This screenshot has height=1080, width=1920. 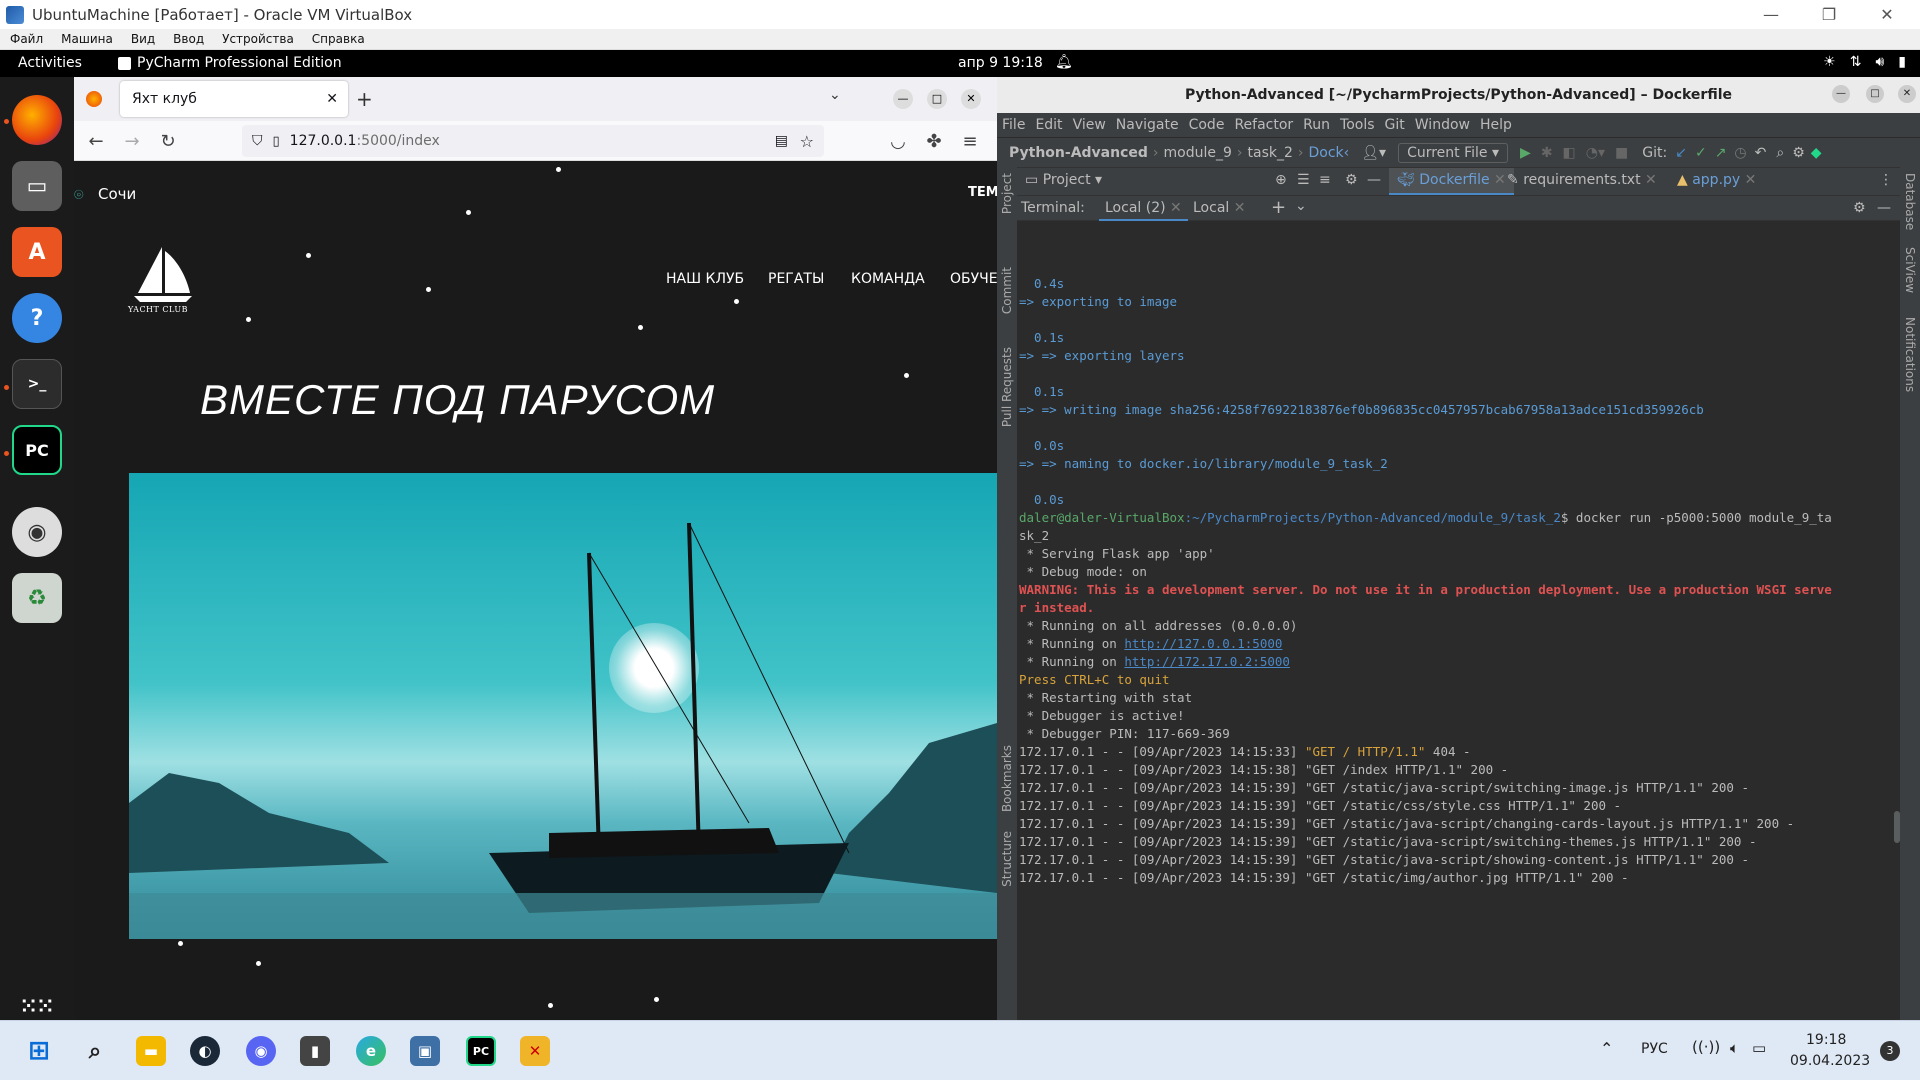 What do you see at coordinates (1595, 153) in the screenshot?
I see `profile-icon: ◔▾` at bounding box center [1595, 153].